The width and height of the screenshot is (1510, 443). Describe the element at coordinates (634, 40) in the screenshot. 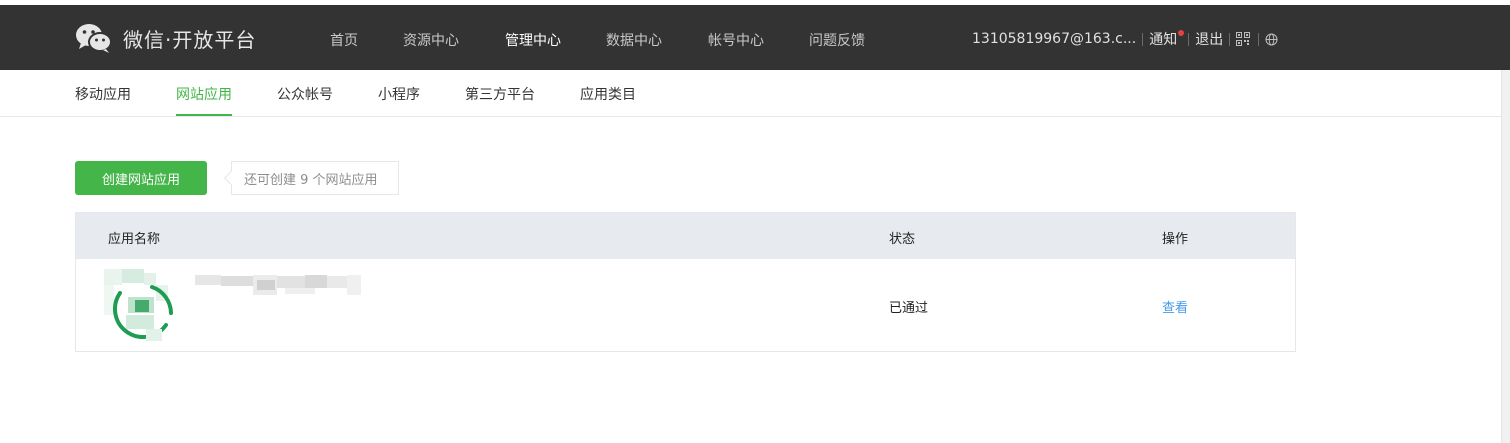

I see `nav-data-center: 数据中心` at that location.